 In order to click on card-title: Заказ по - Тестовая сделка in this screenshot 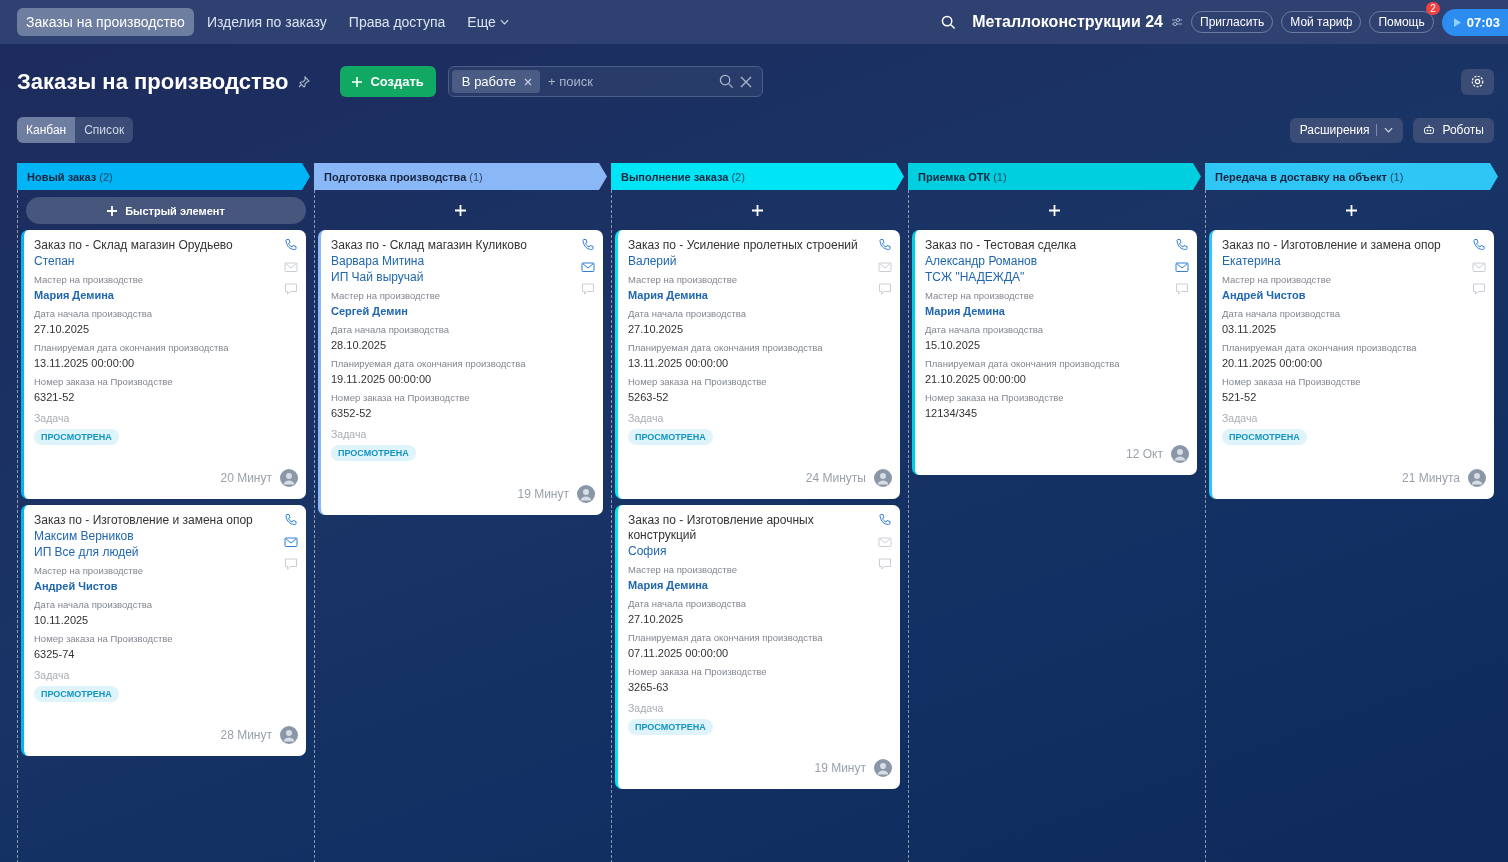, I will do `click(1046, 245)`.